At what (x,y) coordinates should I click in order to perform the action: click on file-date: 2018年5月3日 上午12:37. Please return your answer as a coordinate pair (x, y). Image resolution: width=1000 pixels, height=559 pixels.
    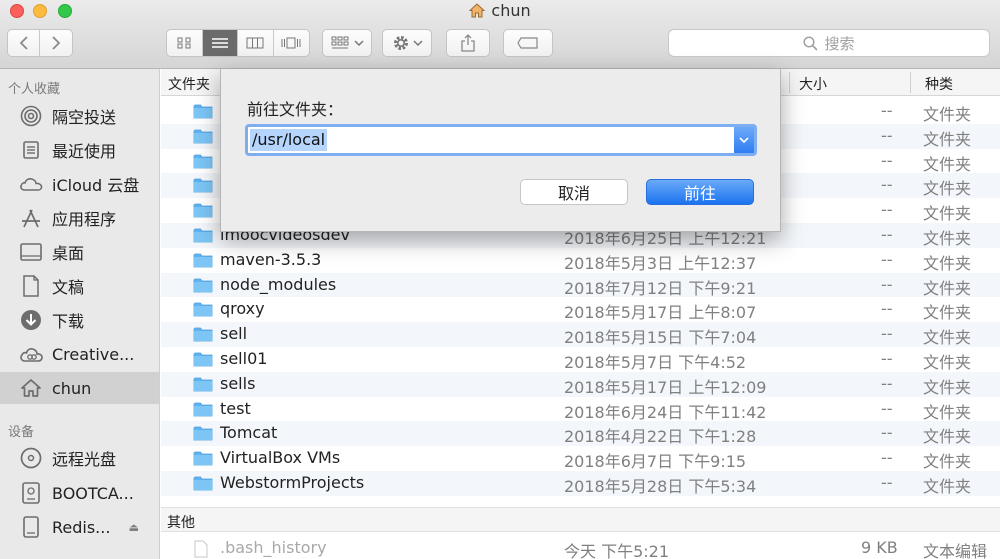
    Looking at the image, I should click on (660, 263).